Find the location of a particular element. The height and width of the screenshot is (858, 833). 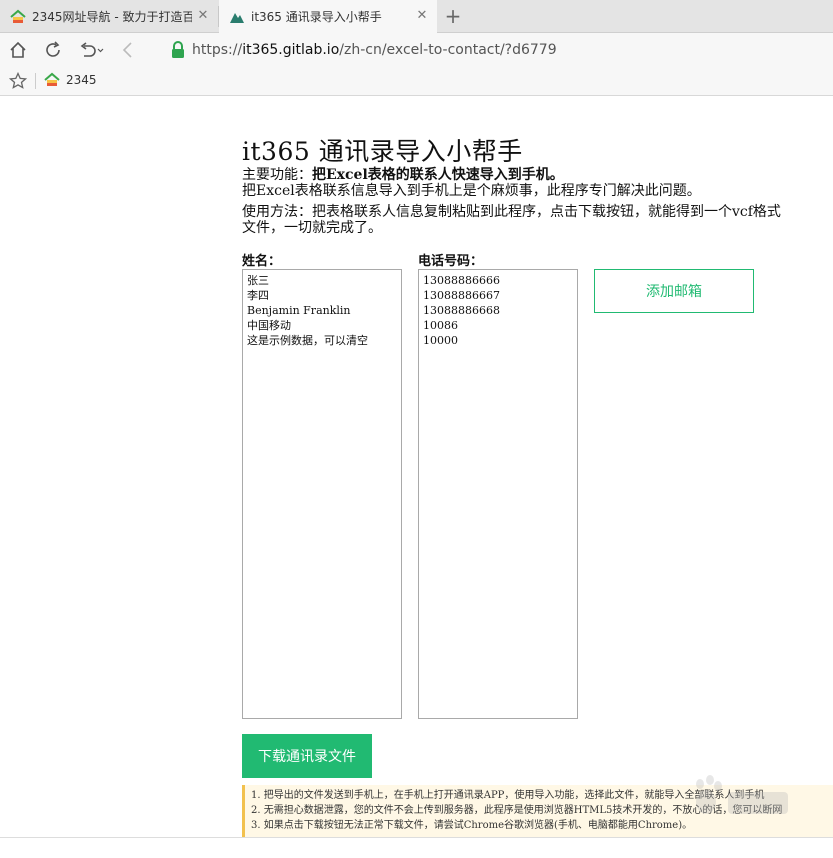

paw-watermark-icon is located at coordinates (742, 794).